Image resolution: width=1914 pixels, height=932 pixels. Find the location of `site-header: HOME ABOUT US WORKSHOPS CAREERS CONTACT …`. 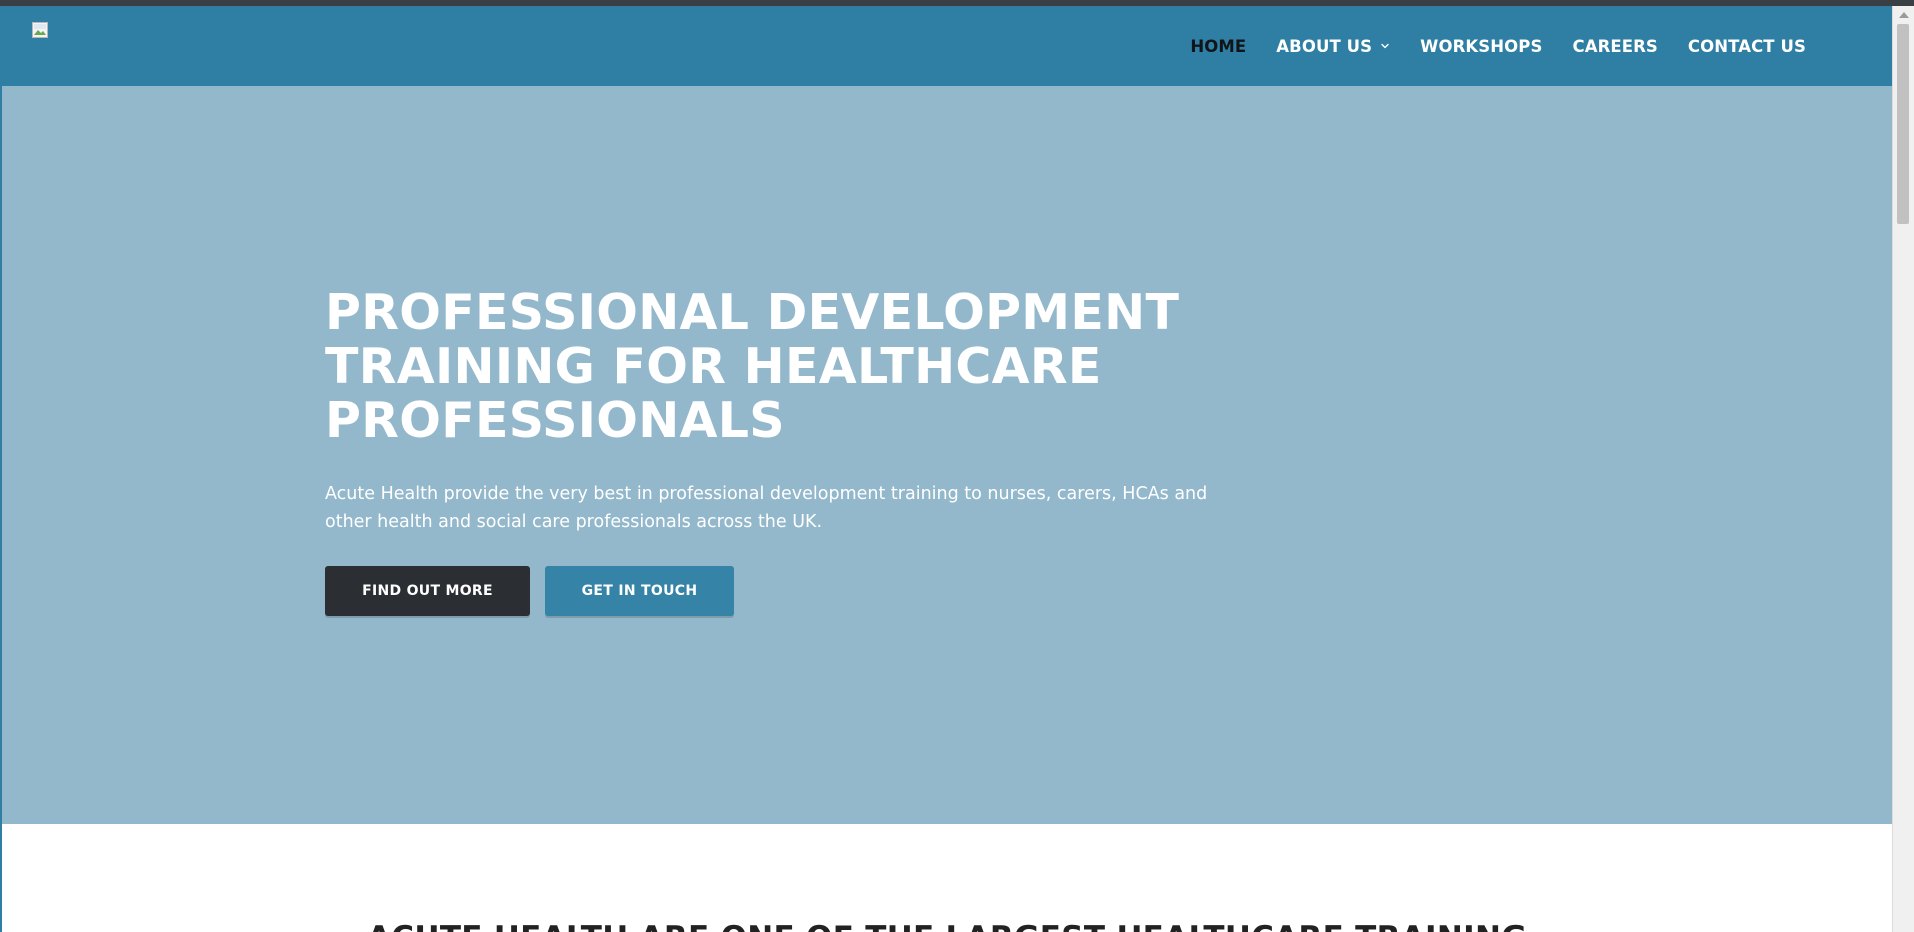

site-header: HOME ABOUT US WORKSHOPS CAREERS CONTACT … is located at coordinates (947, 46).